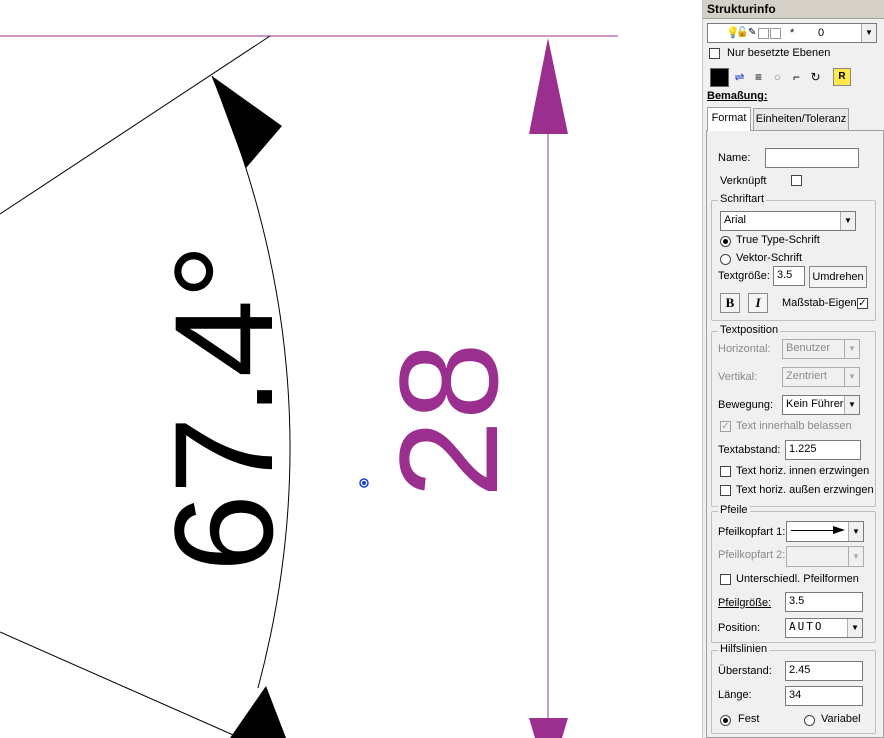  What do you see at coordinates (735, 220) in the screenshot?
I see `font-value: Arial` at bounding box center [735, 220].